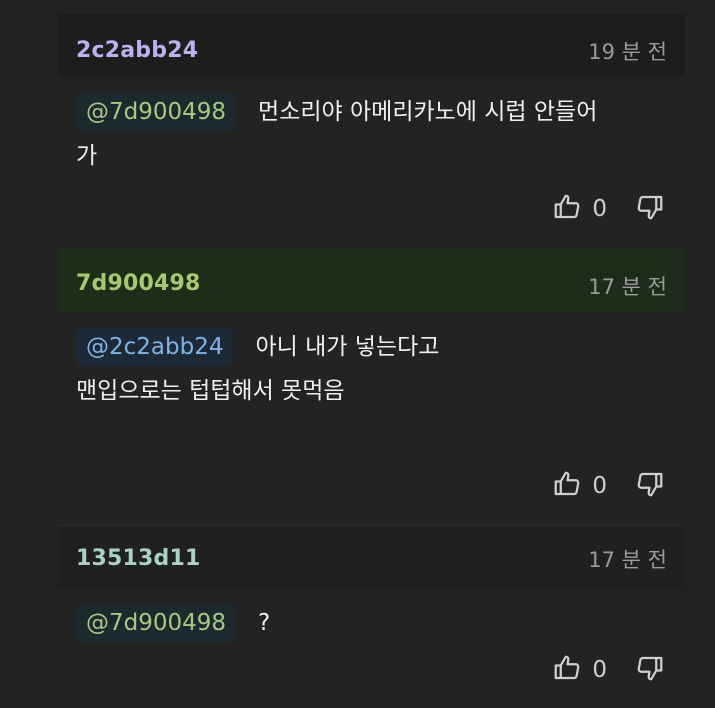 This screenshot has height=708, width=715. What do you see at coordinates (155, 347) in the screenshot?
I see `mention-link: @2c2abb24` at bounding box center [155, 347].